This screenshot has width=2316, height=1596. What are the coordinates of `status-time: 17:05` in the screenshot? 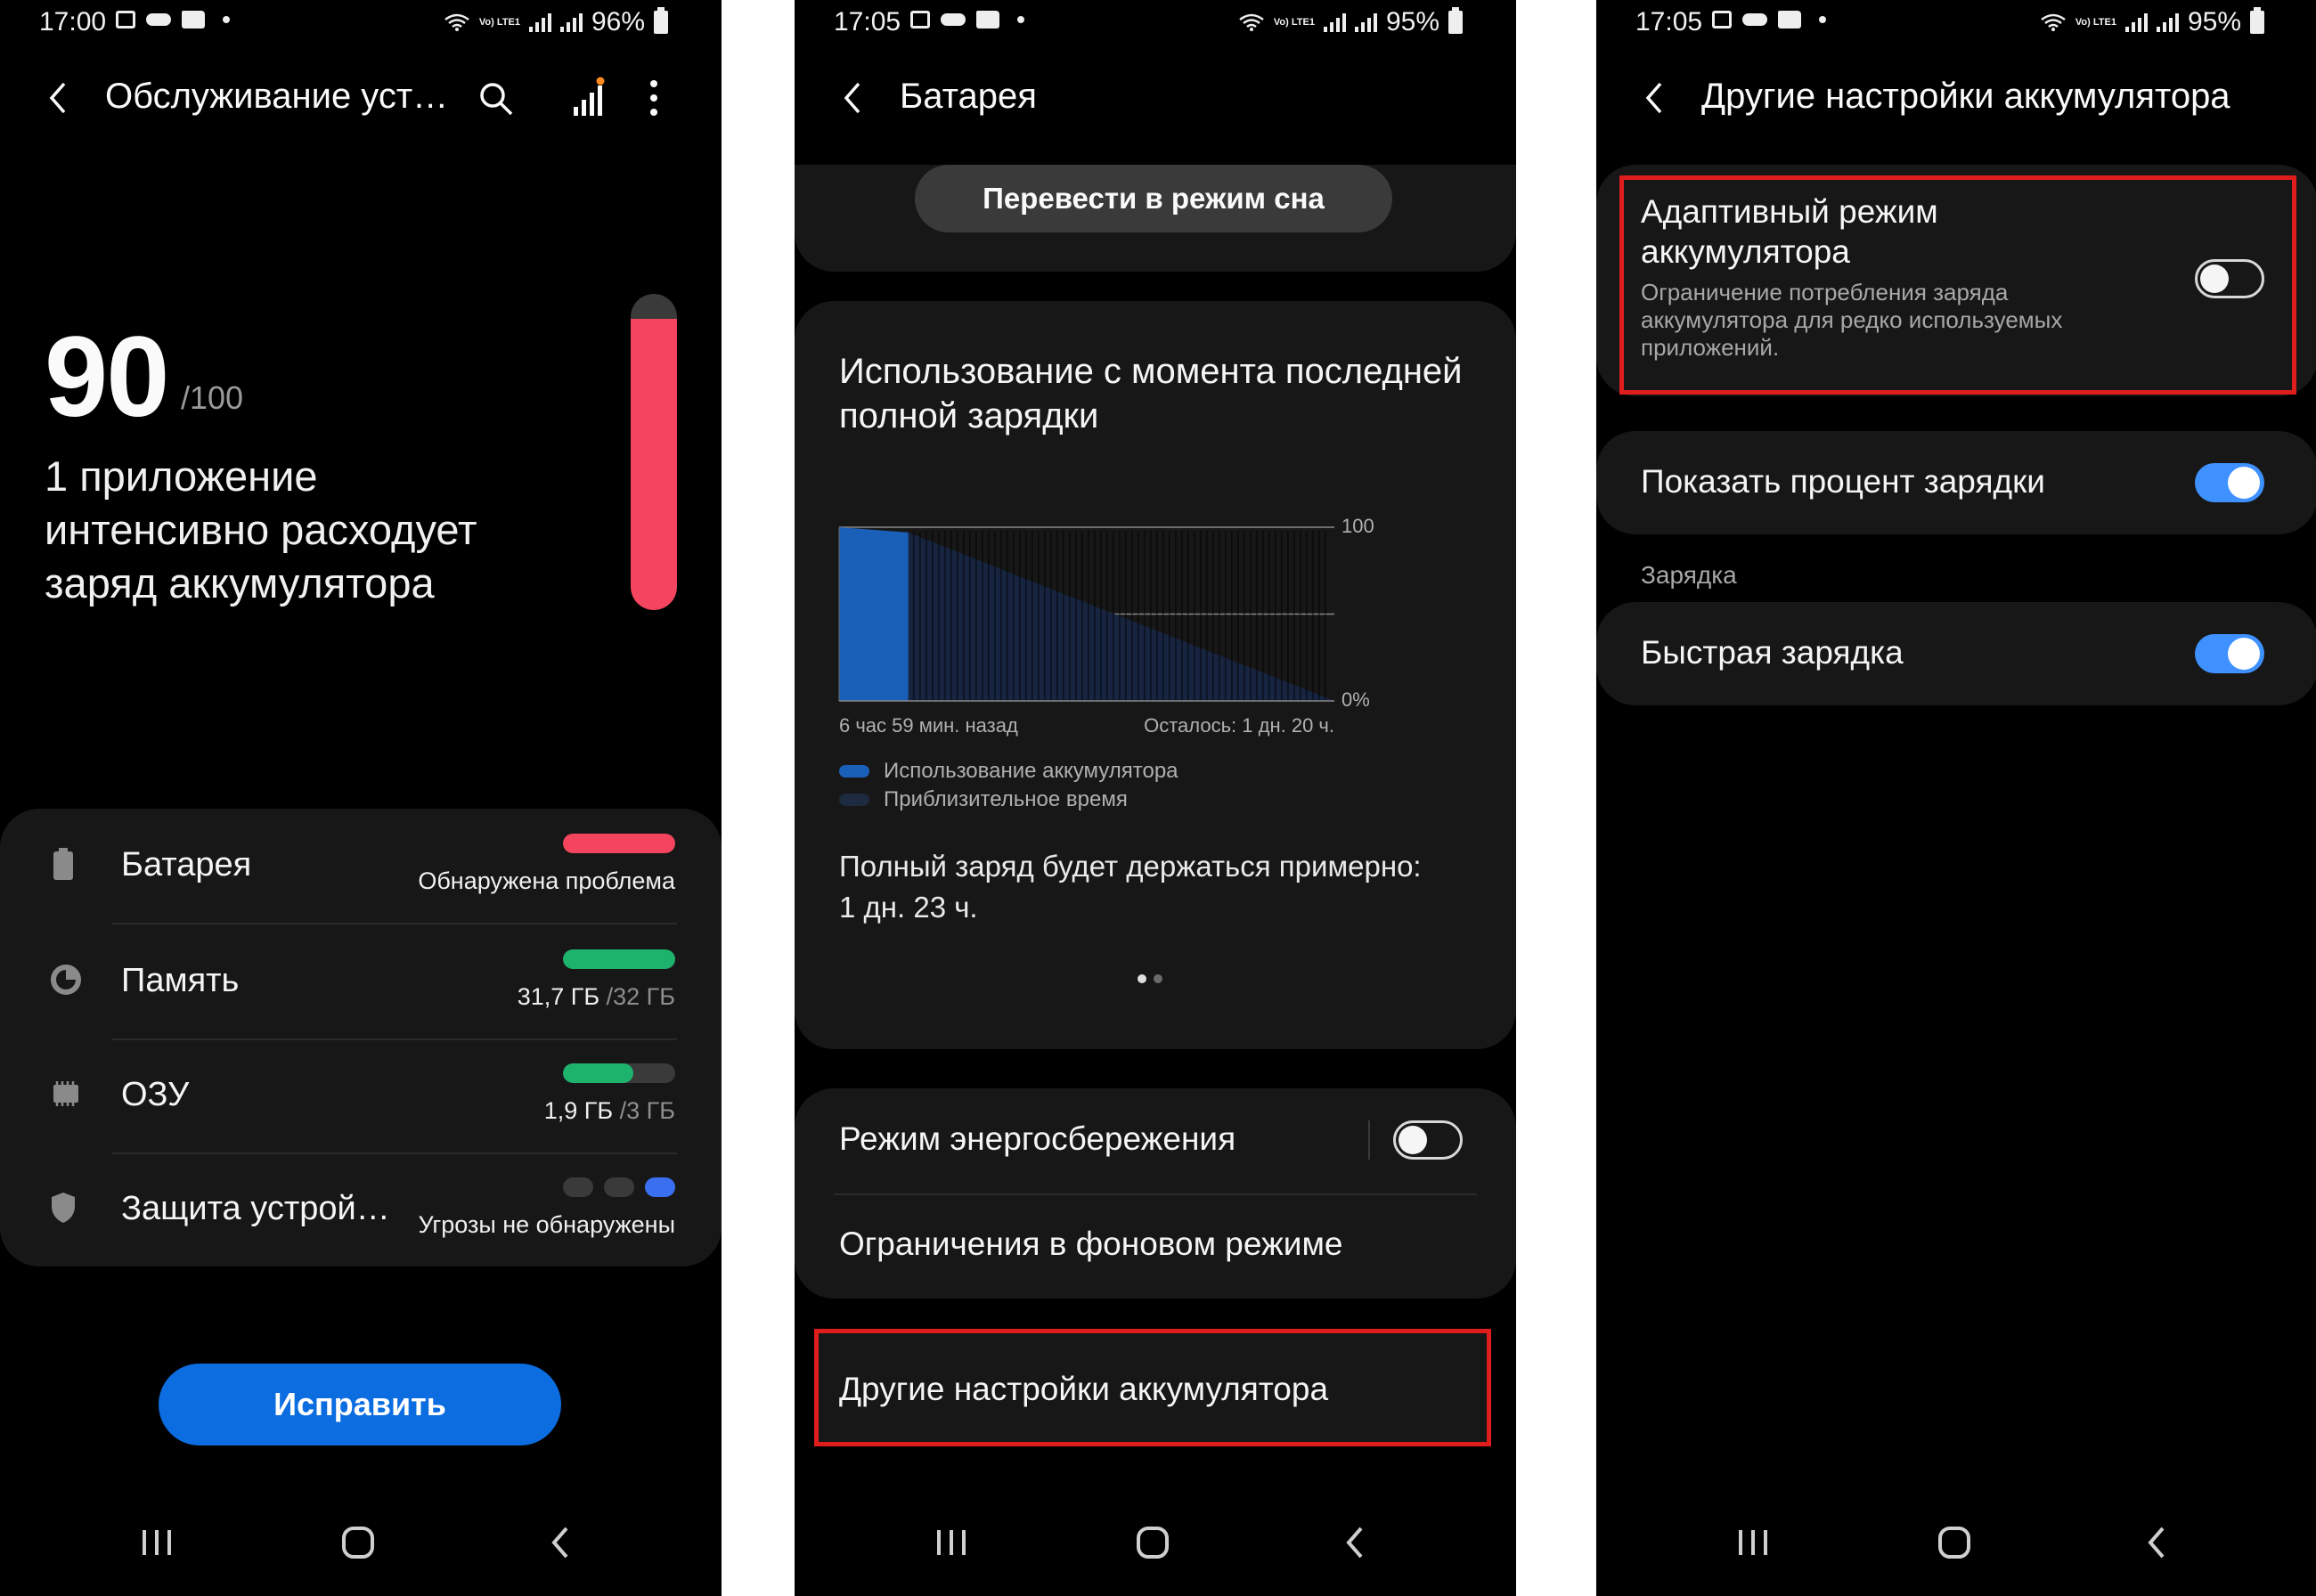 It's located at (867, 22).